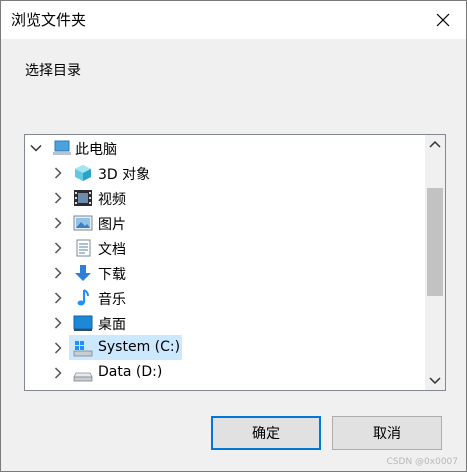  What do you see at coordinates (223, 322) in the screenshot?
I see `tree-item-desktop: 桌面` at bounding box center [223, 322].